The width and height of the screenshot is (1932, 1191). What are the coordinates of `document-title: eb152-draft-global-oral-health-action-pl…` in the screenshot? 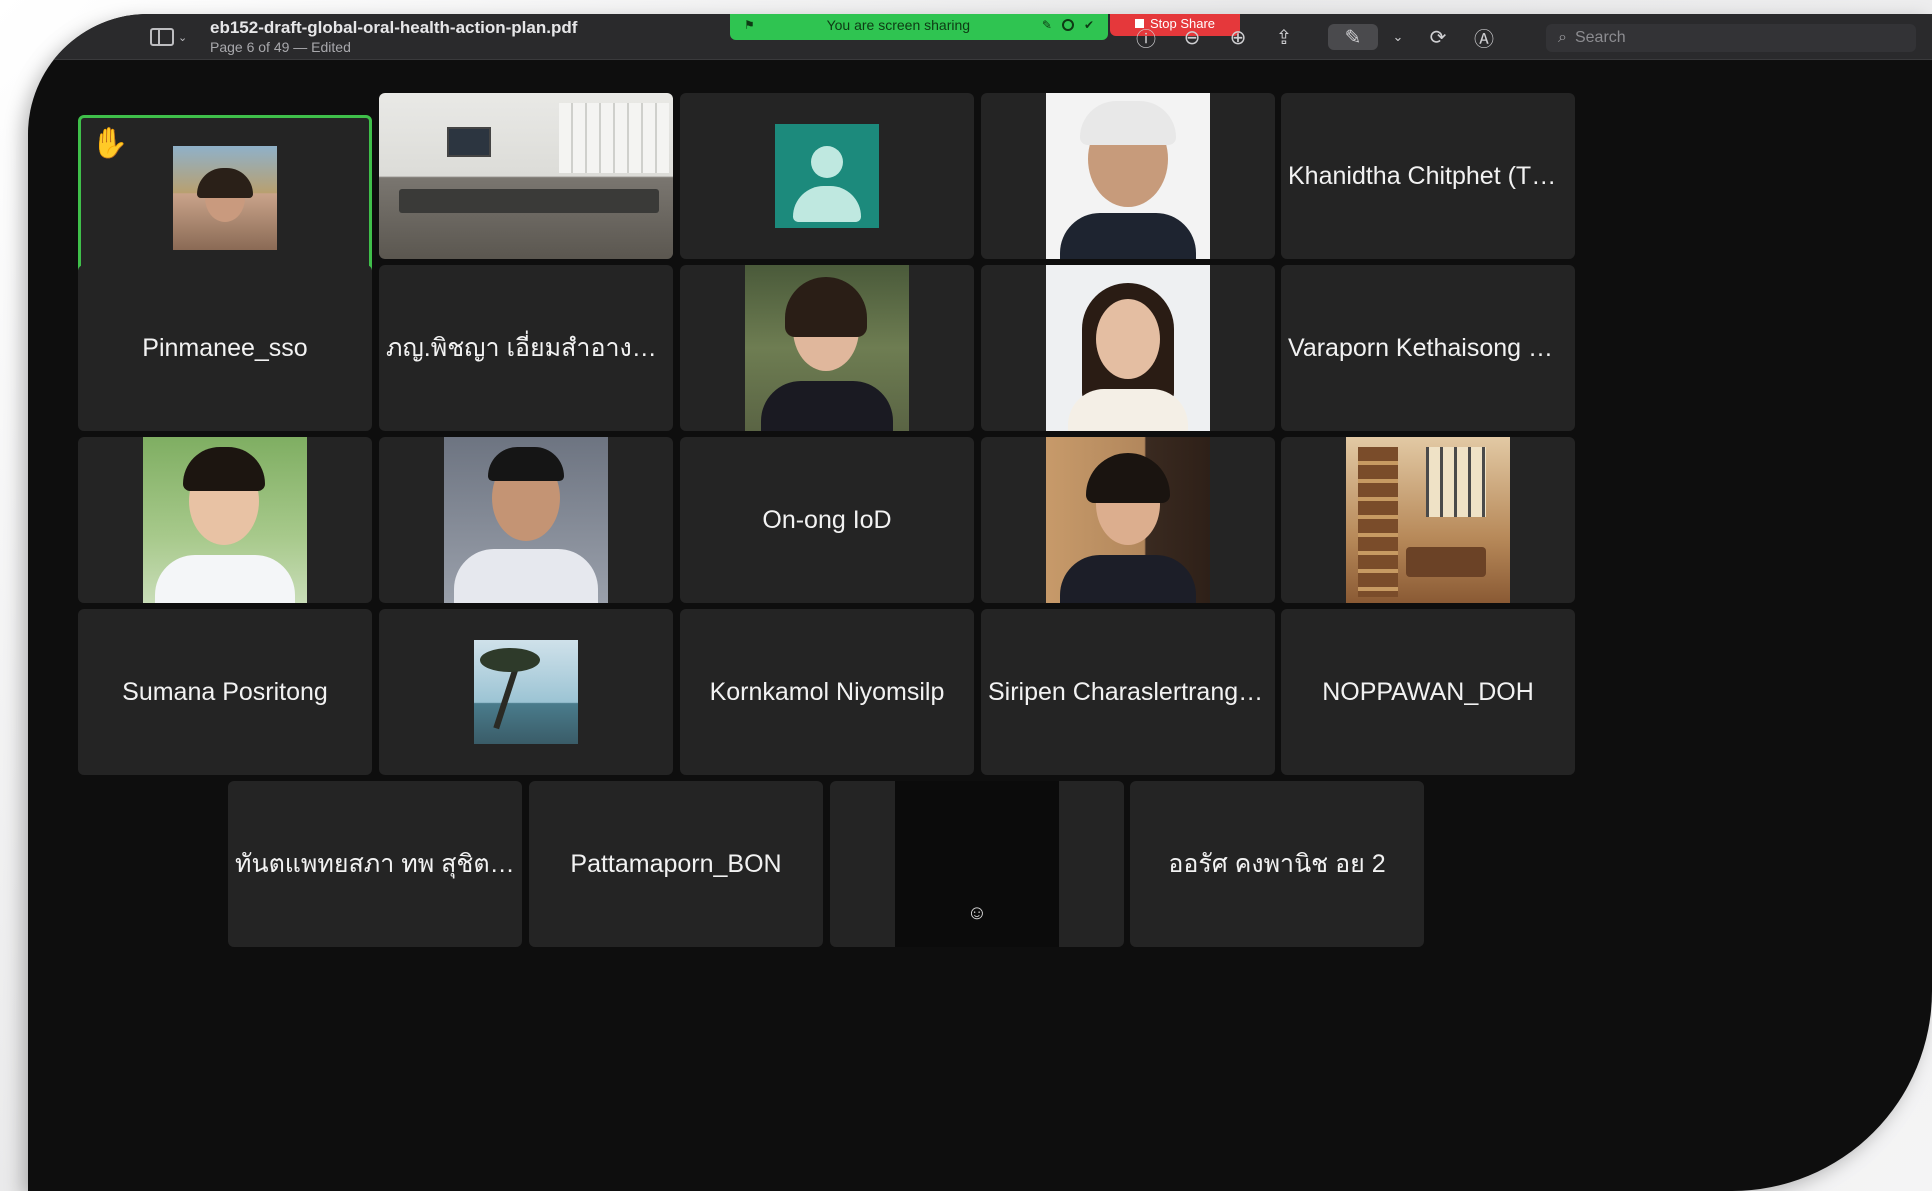 It's located at (394, 27).